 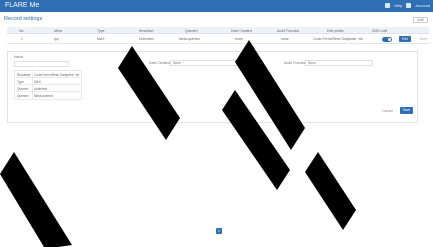 What do you see at coordinates (398, 6) in the screenshot?
I see `help-link: Help` at bounding box center [398, 6].